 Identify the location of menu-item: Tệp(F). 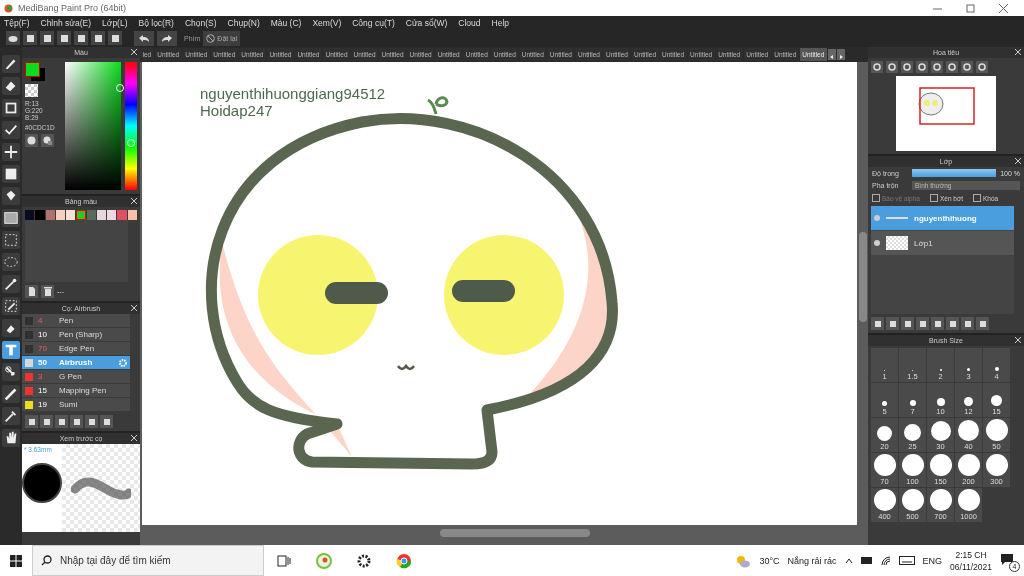
(17, 22).